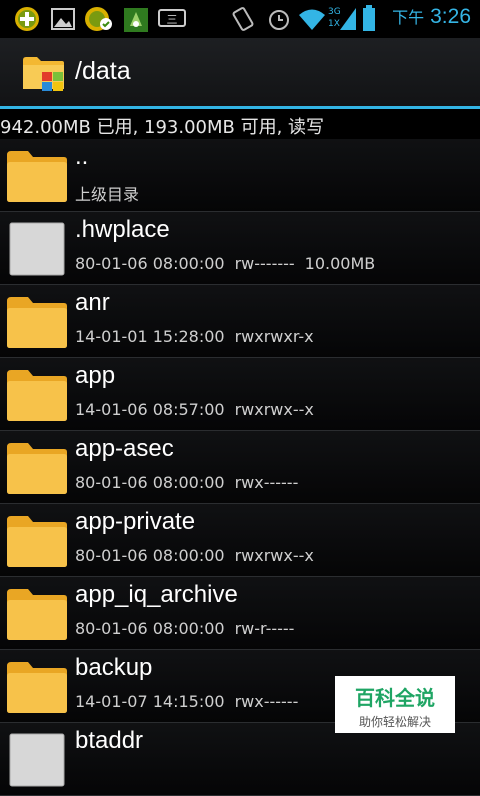  What do you see at coordinates (109, 740) in the screenshot?
I see `file-name: btaddr` at bounding box center [109, 740].